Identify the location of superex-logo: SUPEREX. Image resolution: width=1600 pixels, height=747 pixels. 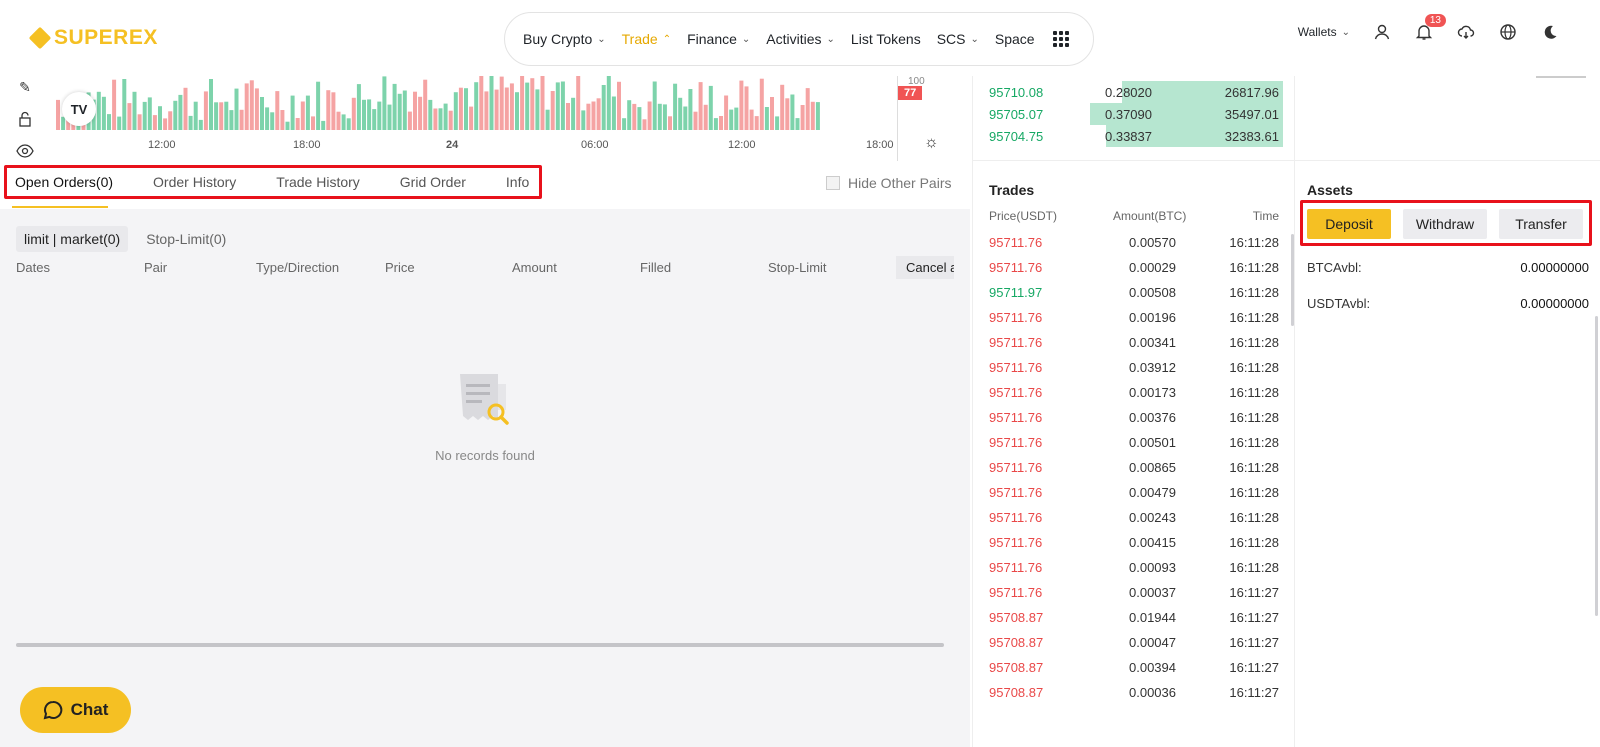
(93, 38).